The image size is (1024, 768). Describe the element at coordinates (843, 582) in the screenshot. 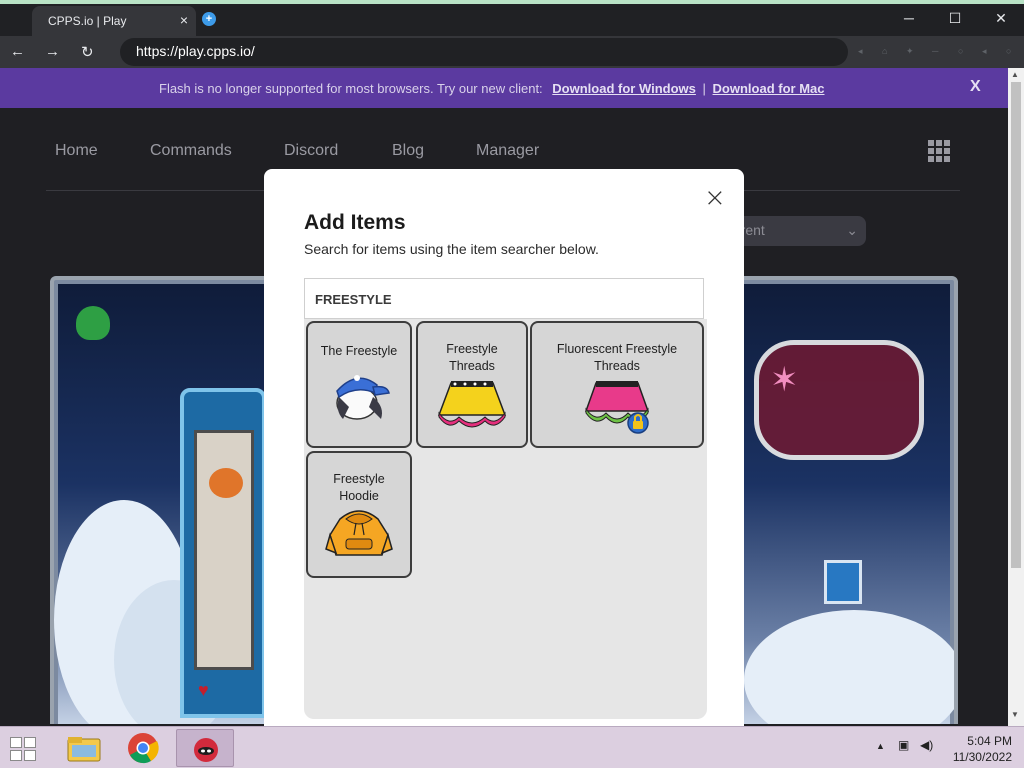

I see `arrow-sign-icon` at that location.